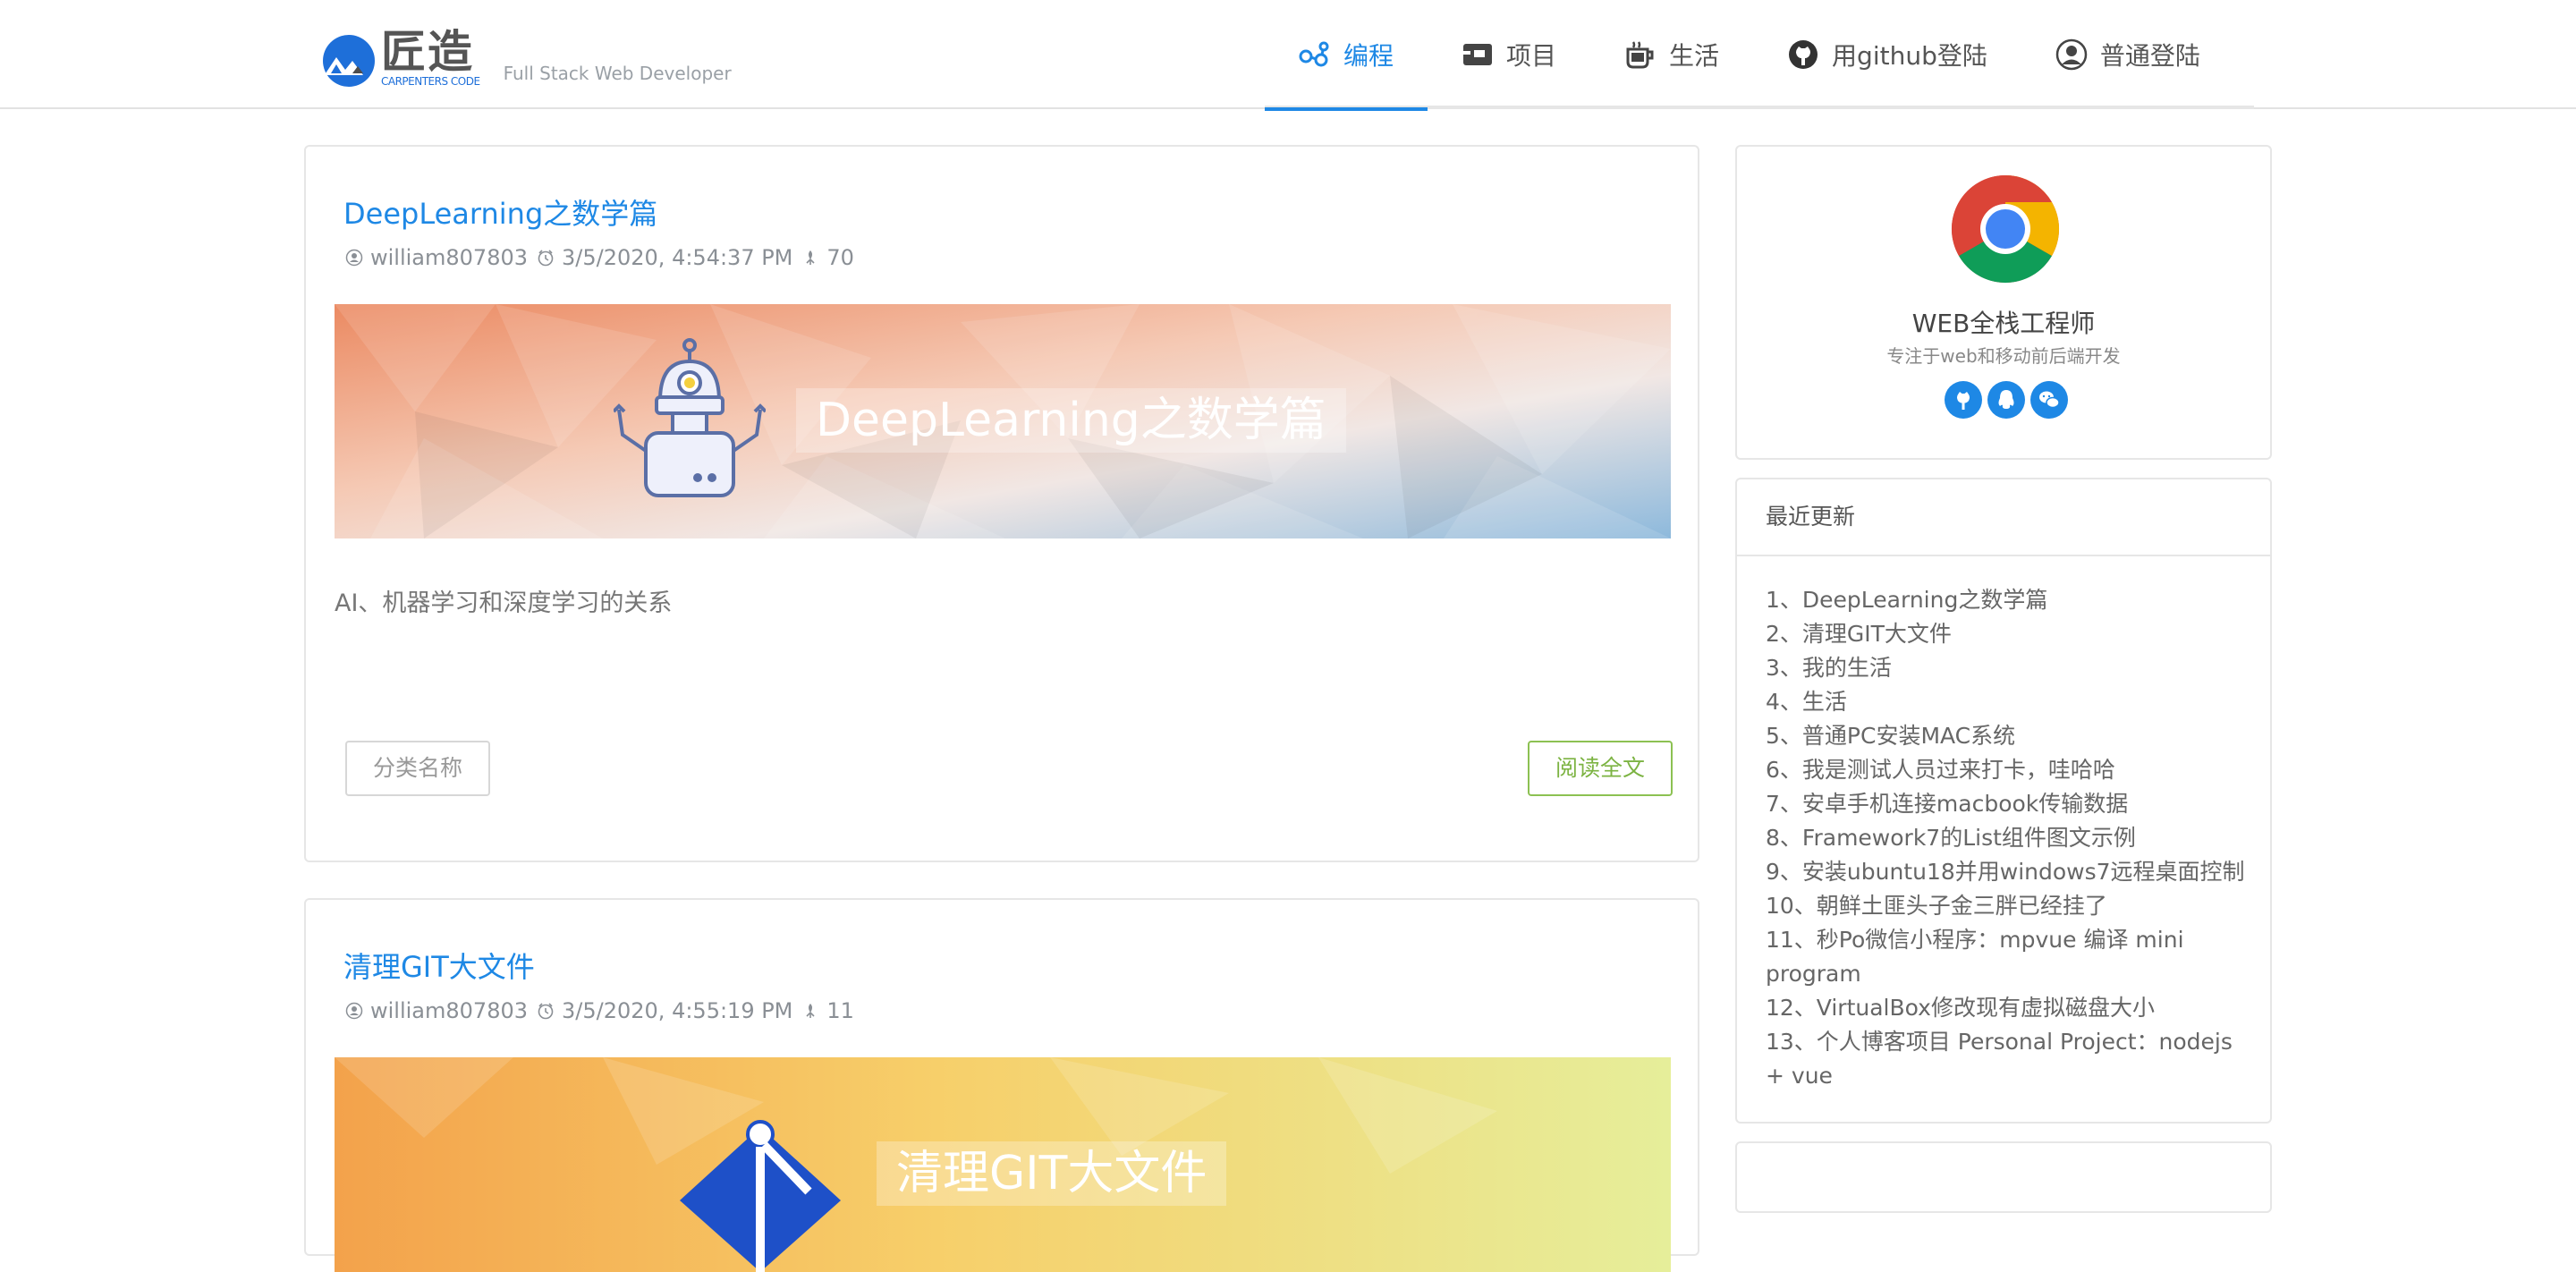 The height and width of the screenshot is (1272, 2576). I want to click on sidebar-card, so click(2003, 1177).